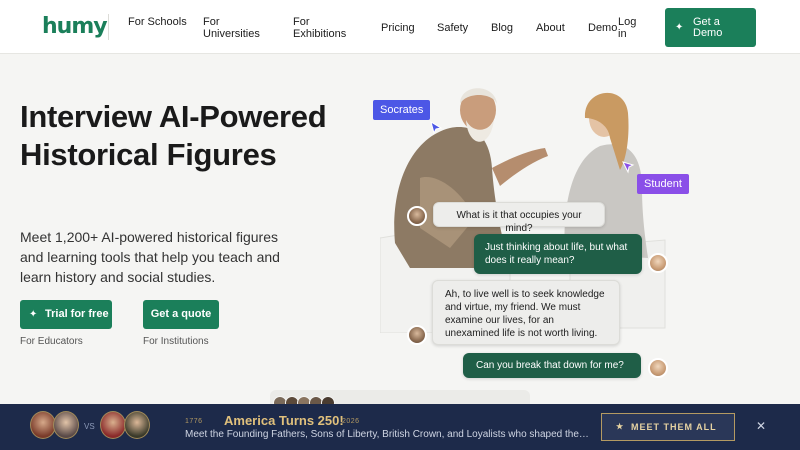 This screenshot has width=800, height=450. I want to click on meet-them-all-button: ★ MEET THEM ALL, so click(668, 427).